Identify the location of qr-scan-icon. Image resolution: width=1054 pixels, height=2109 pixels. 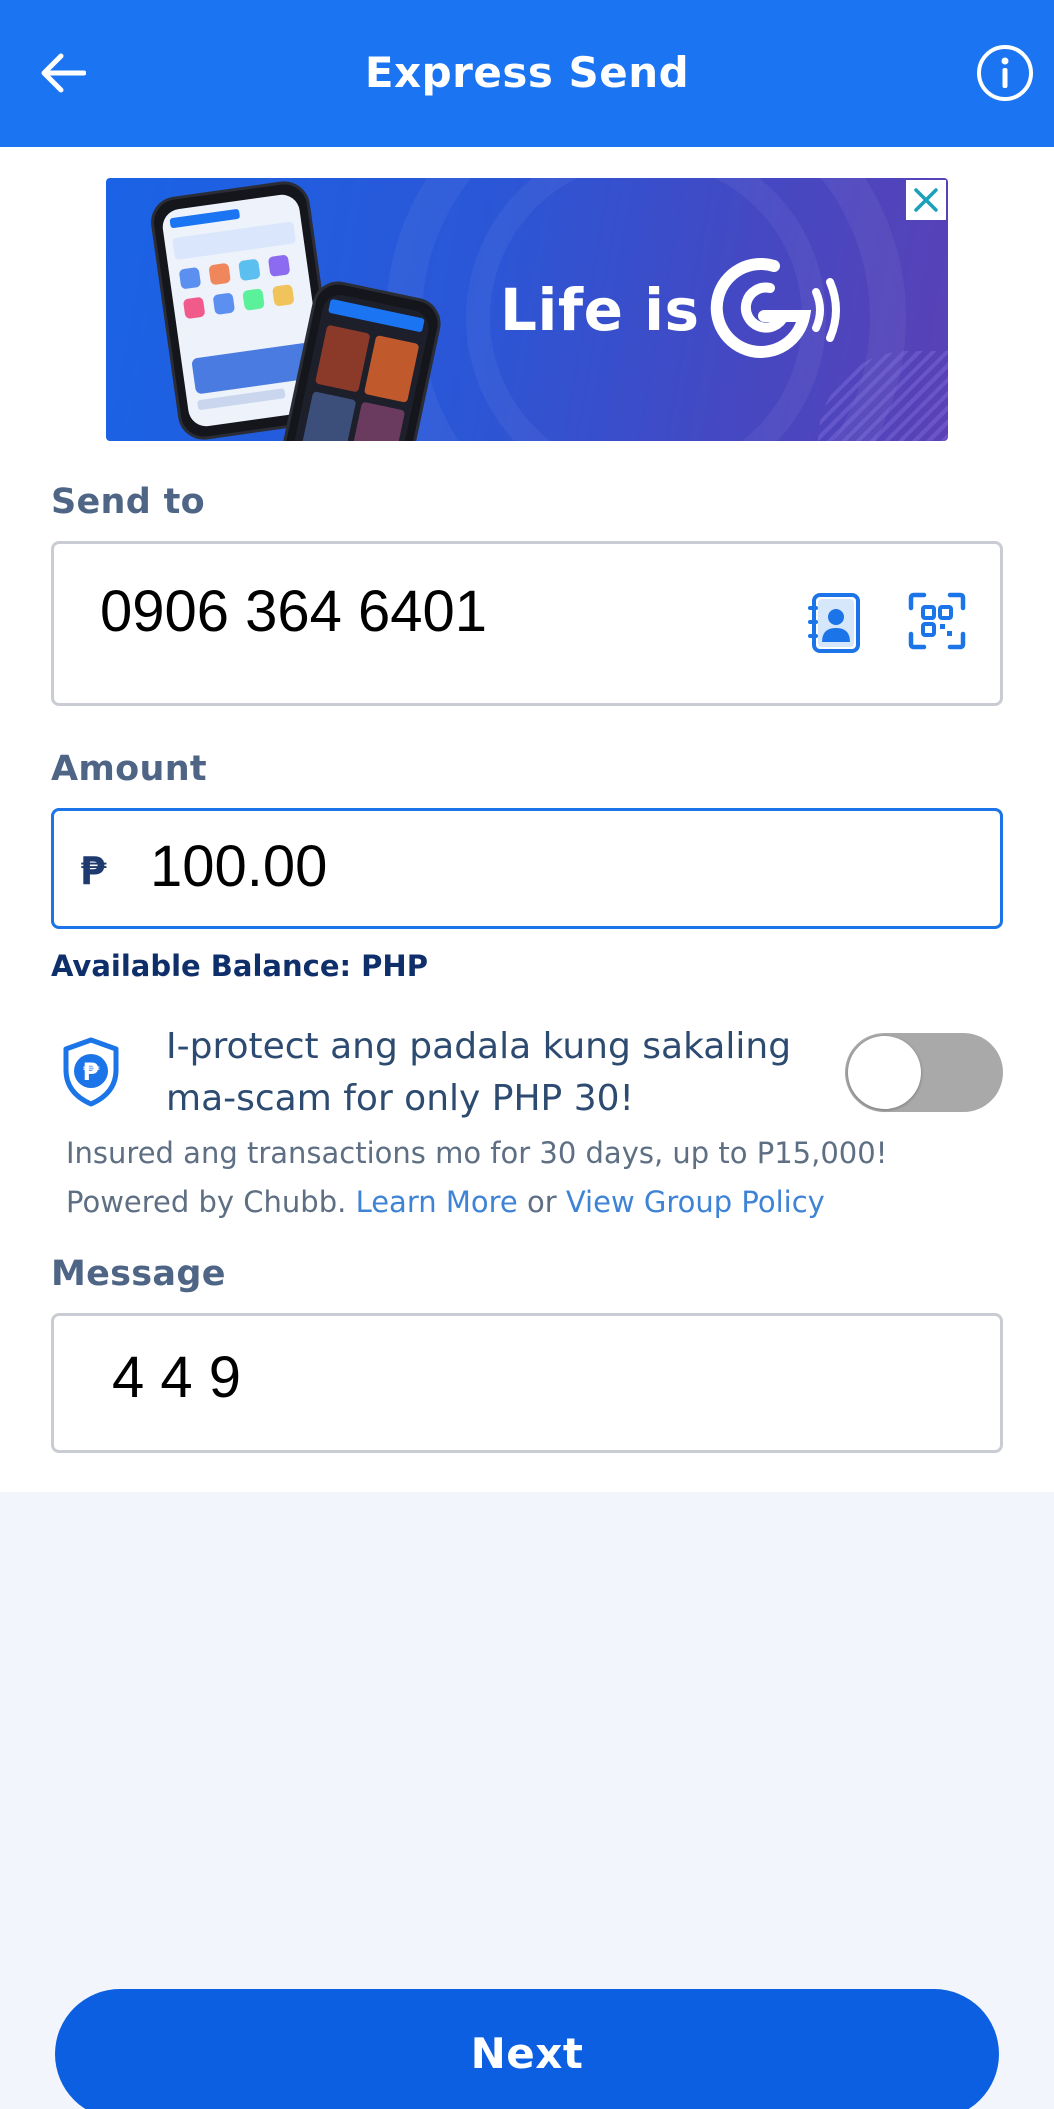
(937, 621).